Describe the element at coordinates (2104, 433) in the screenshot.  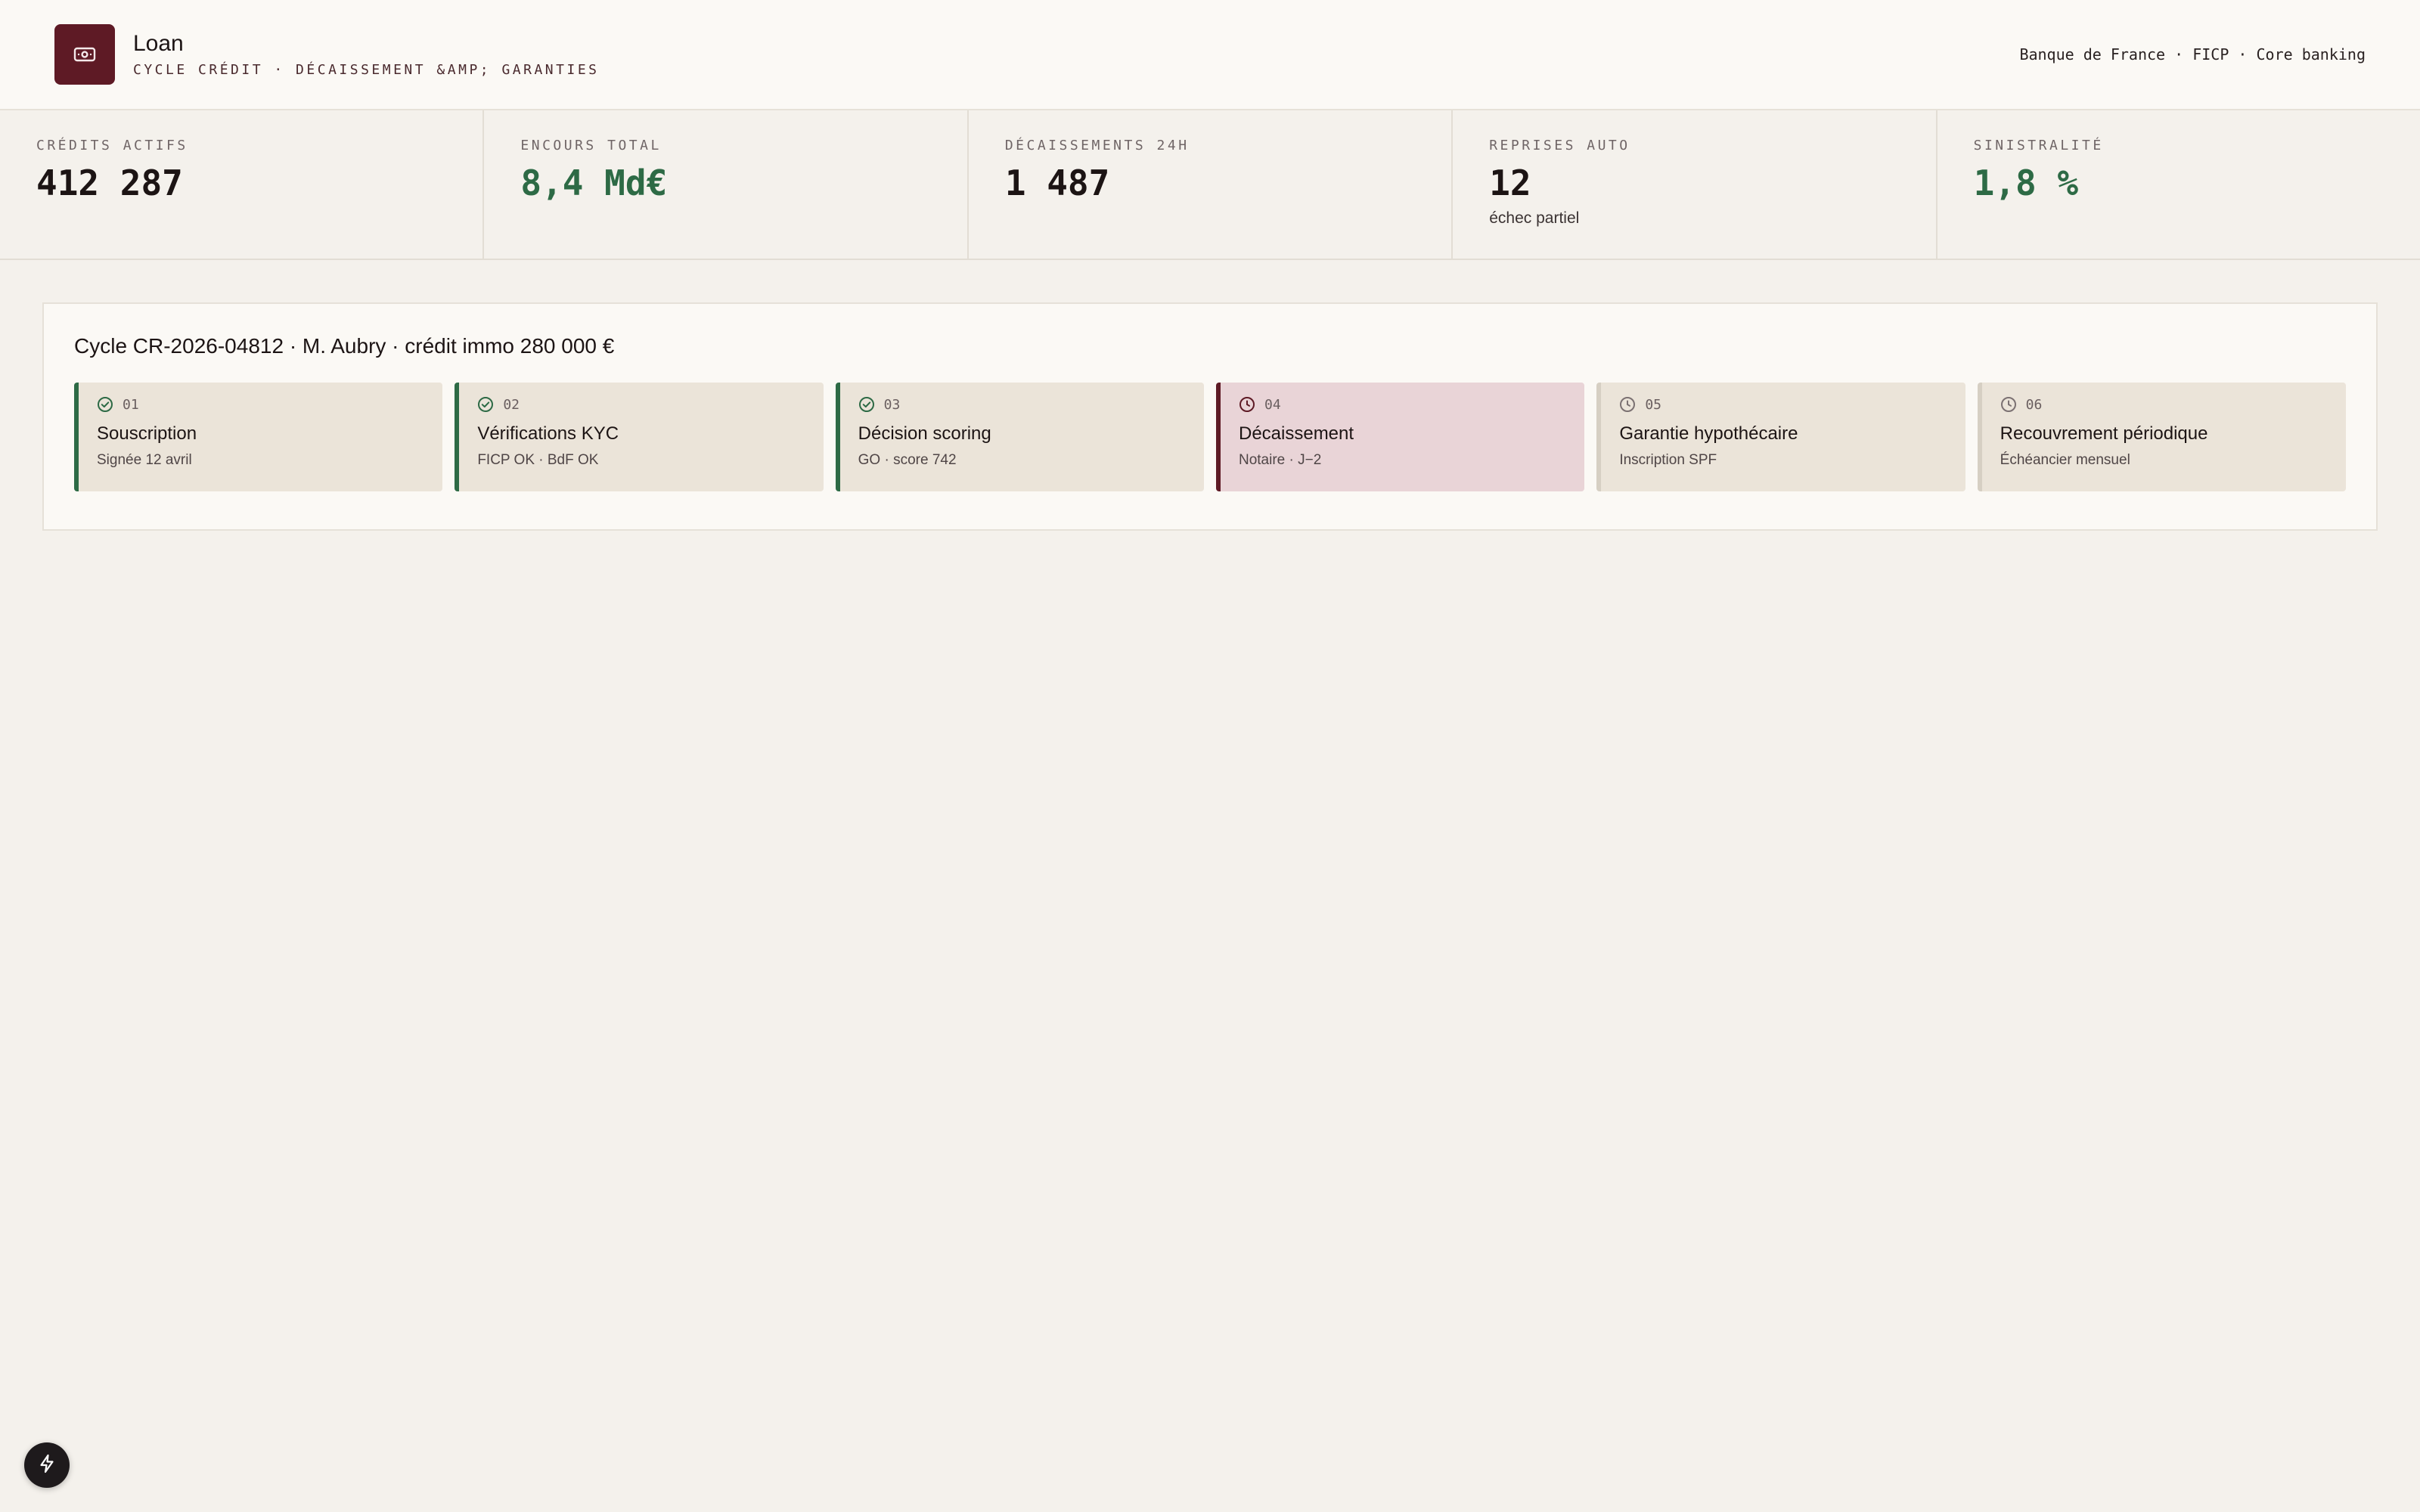
I see `step-title: Recouvrement périodique` at that location.